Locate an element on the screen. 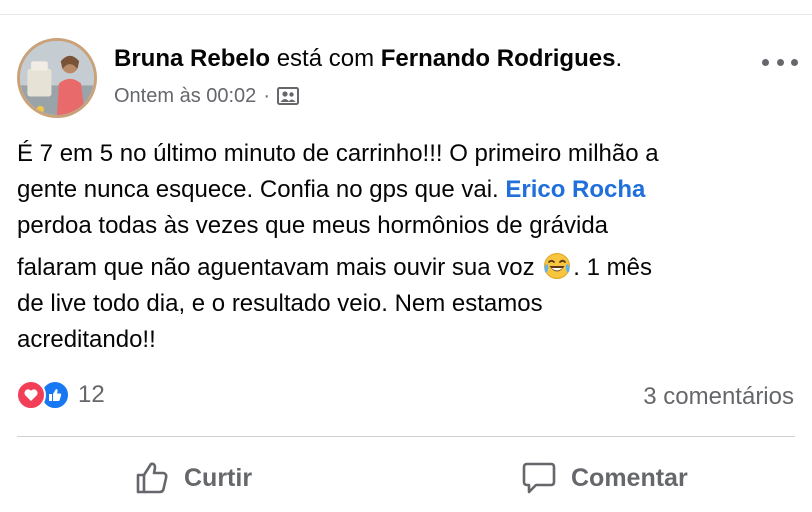 Image resolution: width=812 pixels, height=512 pixels. friends-except-icon is located at coordinates (287, 96).